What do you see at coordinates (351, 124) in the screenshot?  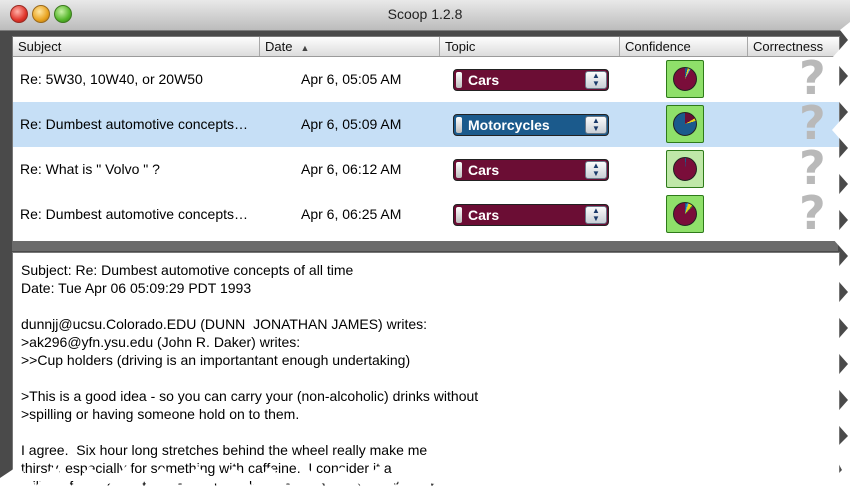 I see `row-date: Apr 6, 05:09 AM` at bounding box center [351, 124].